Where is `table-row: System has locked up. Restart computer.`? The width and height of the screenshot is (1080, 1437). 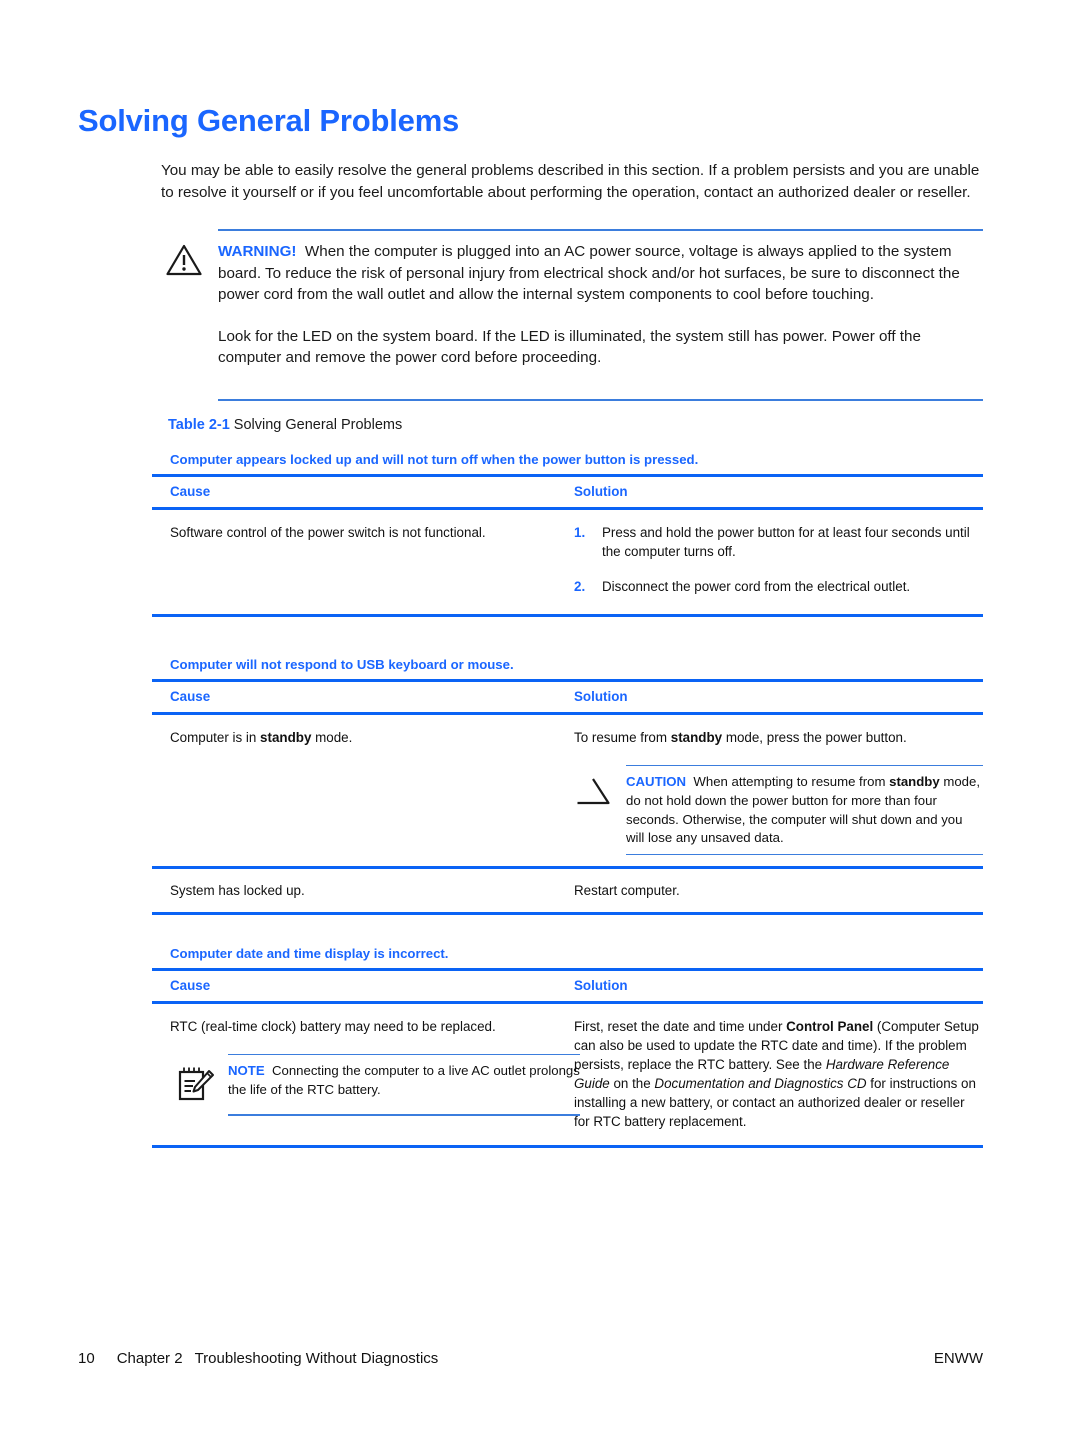 table-row: System has locked up. Restart computer. is located at coordinates (567, 890).